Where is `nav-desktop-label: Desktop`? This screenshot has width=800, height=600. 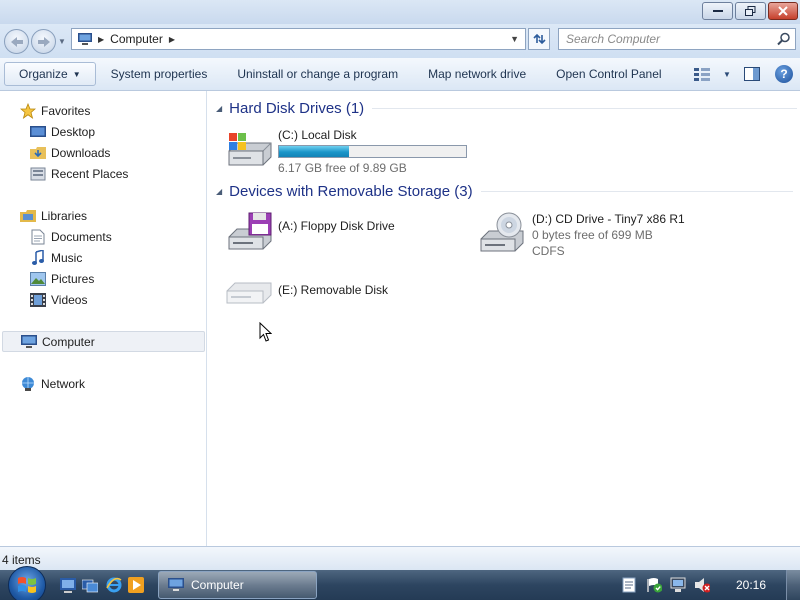
nav-desktop-label: Desktop is located at coordinates (73, 131).